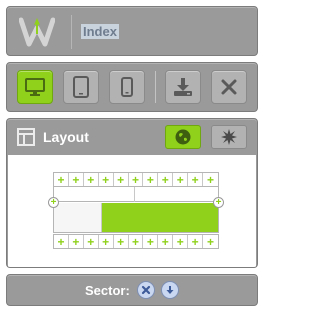 Image resolution: width=320 pixels, height=314 pixels. I want to click on desktop-icon, so click(35, 87).